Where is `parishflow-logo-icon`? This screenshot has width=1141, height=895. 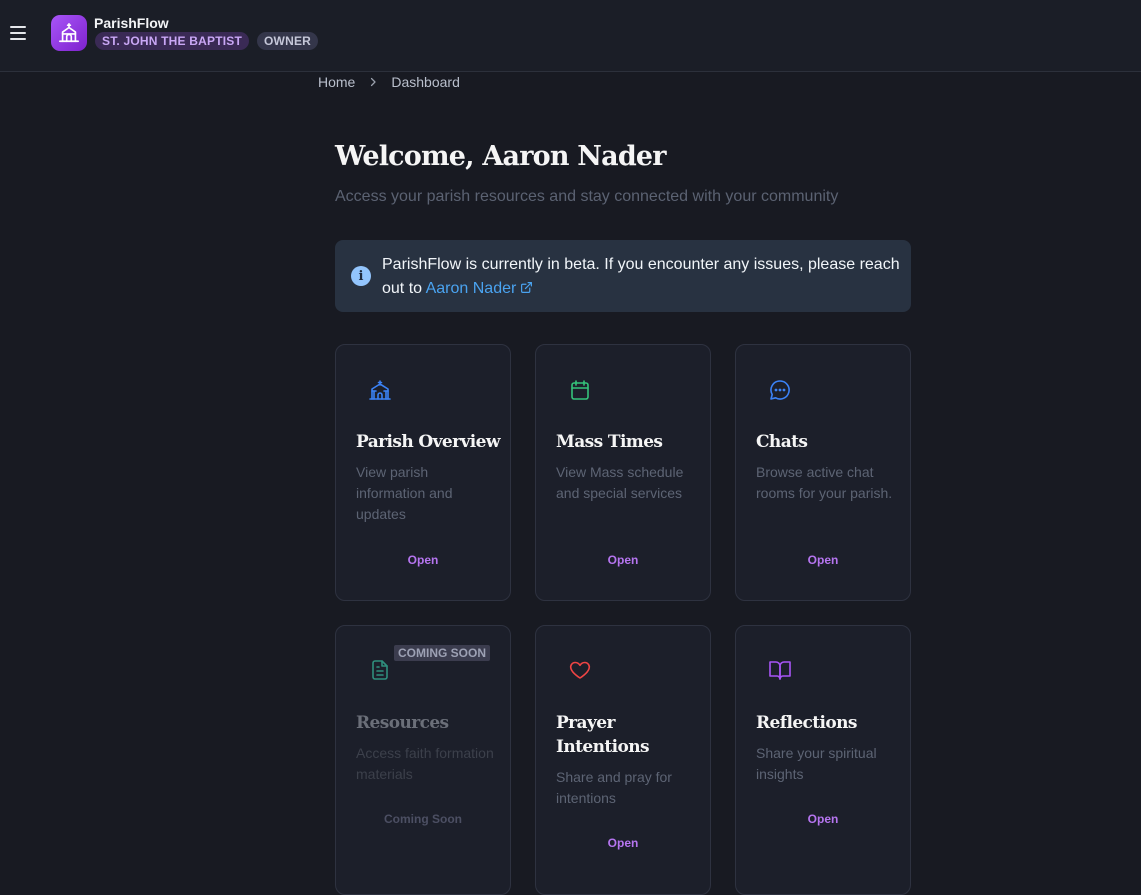
parishflow-logo-icon is located at coordinates (69, 33).